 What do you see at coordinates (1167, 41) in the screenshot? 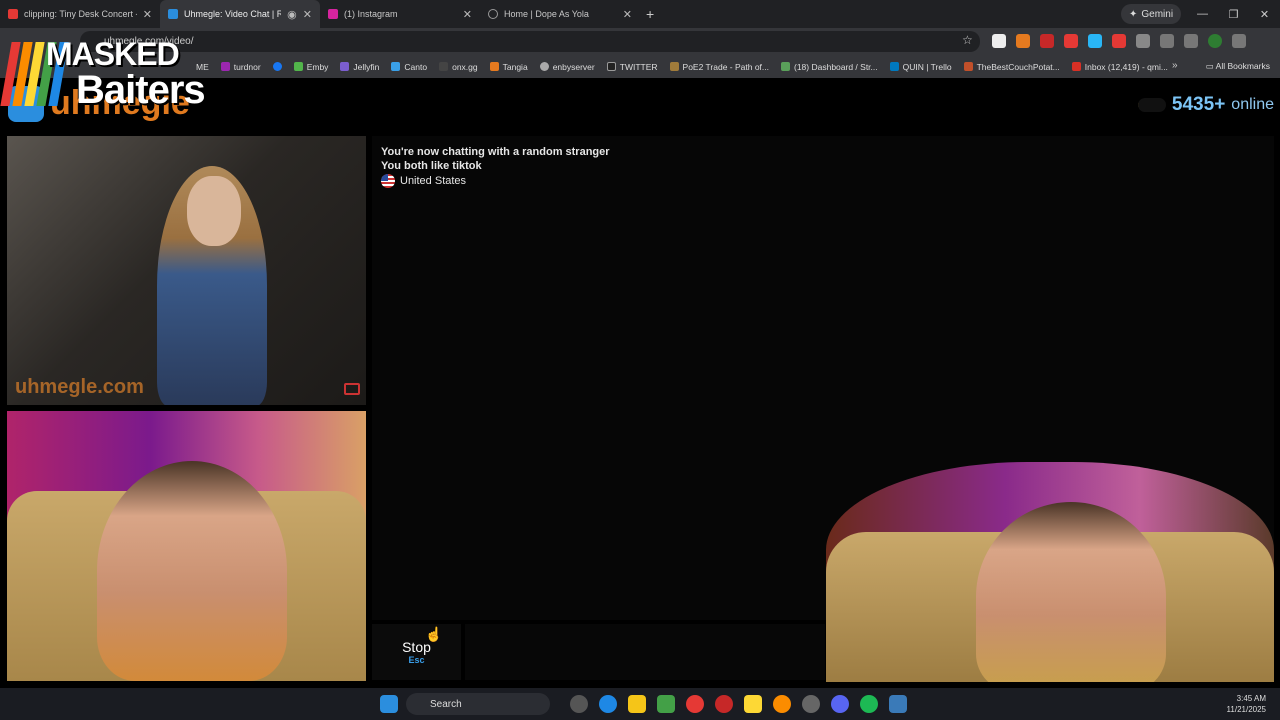
I see `cast-icon` at bounding box center [1167, 41].